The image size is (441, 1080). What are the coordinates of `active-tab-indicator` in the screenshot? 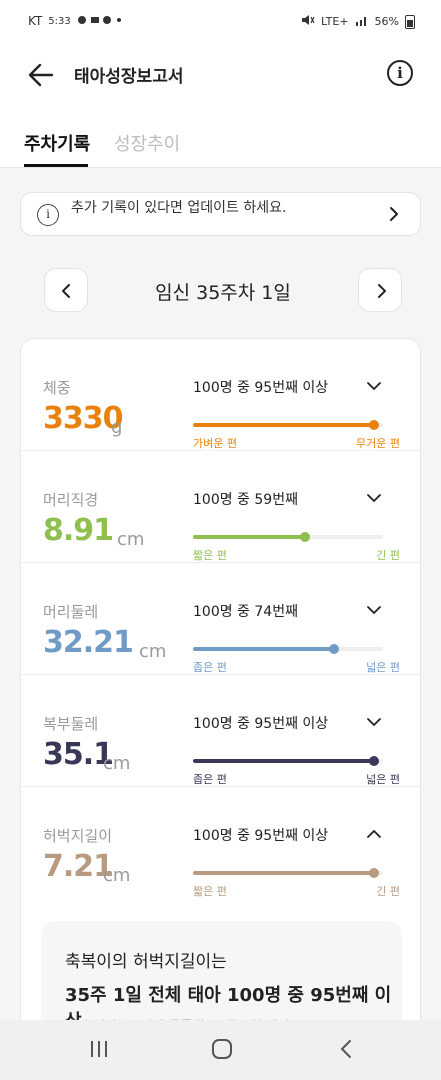 It's located at (56, 165).